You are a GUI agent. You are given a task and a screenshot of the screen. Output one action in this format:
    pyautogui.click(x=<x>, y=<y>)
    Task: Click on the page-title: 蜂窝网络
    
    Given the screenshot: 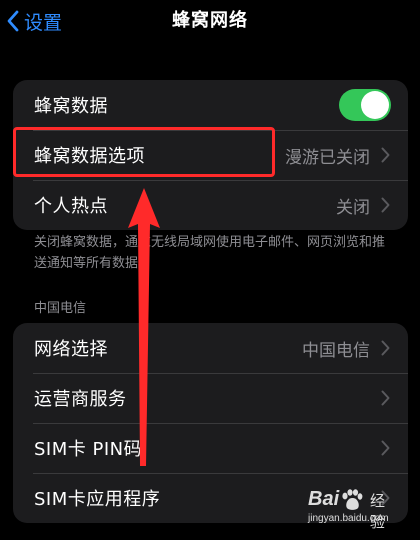 What is the action you would take?
    pyautogui.click(x=210, y=20)
    